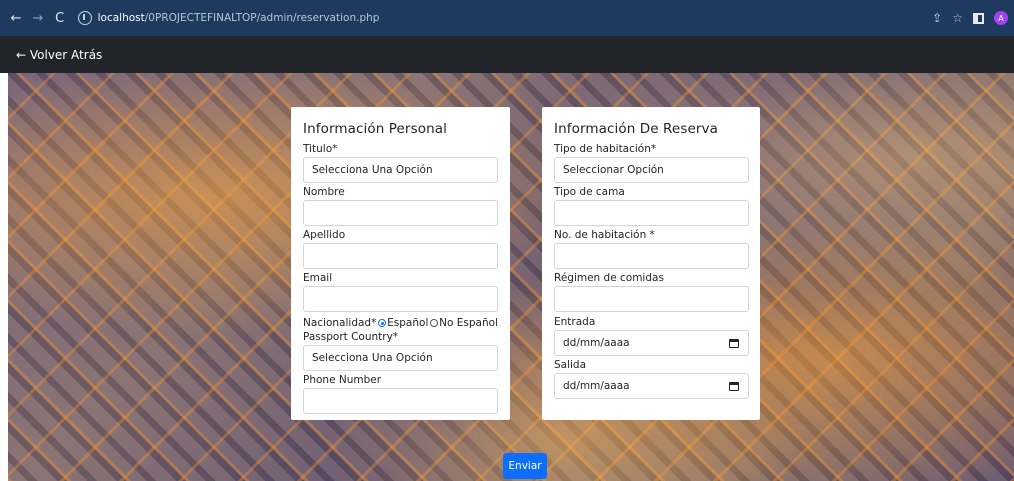 The width and height of the screenshot is (1014, 481). Describe the element at coordinates (38, 18) in the screenshot. I see `arrow-right-icon: →` at that location.